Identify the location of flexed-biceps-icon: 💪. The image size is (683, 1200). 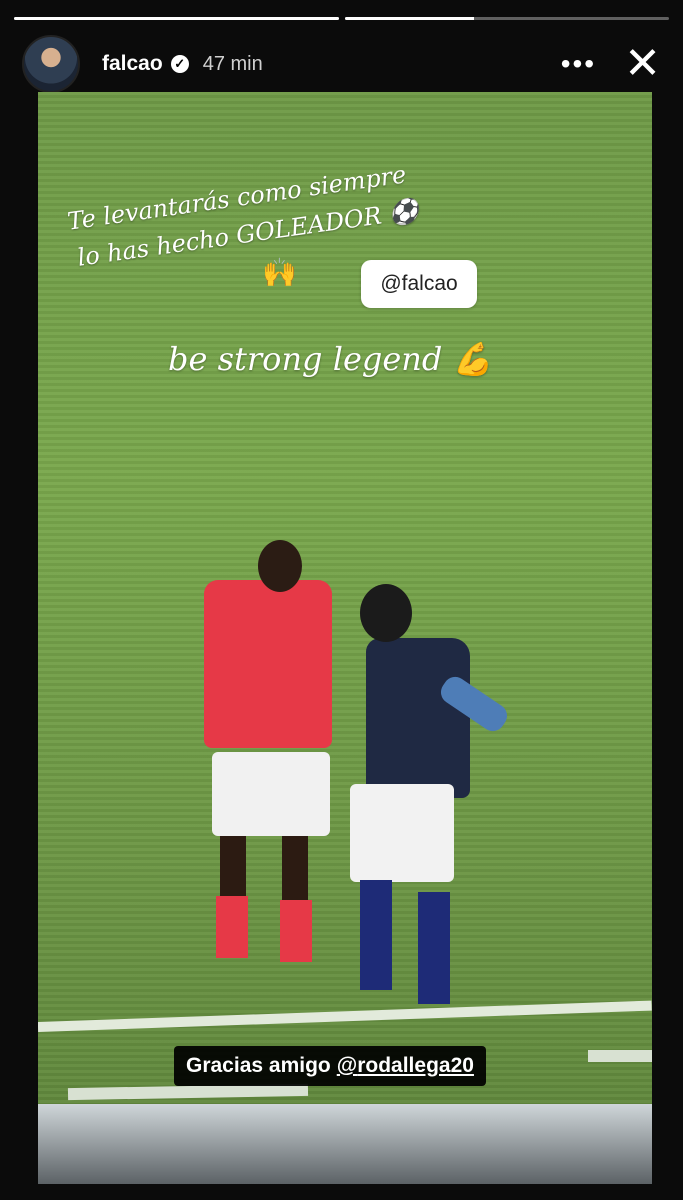
(472, 359).